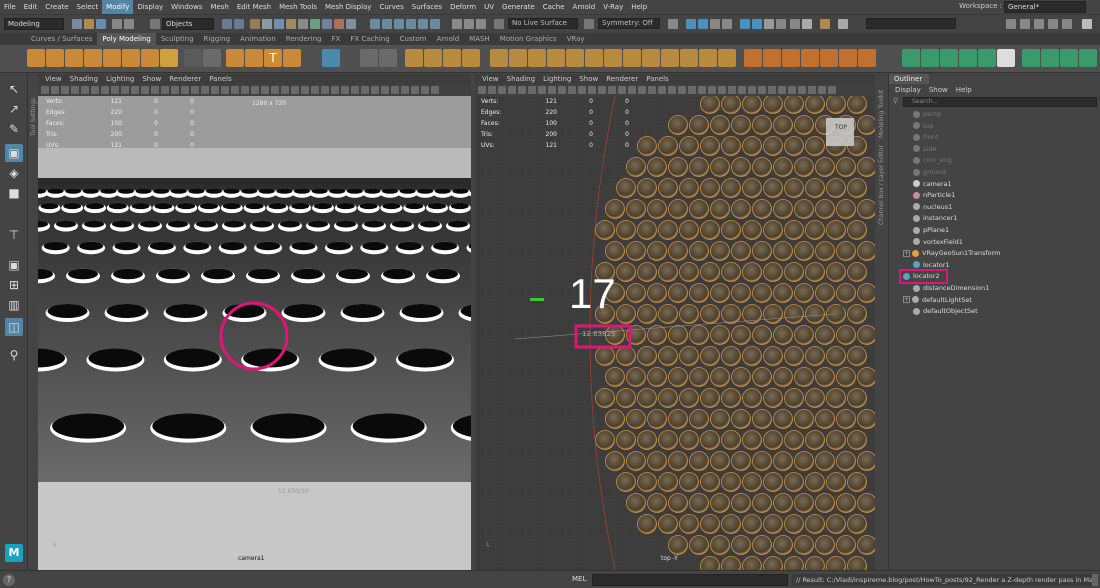 This screenshot has height=588, width=1100. Describe the element at coordinates (101, 24) in the screenshot. I see `save-scene-icon` at that location.